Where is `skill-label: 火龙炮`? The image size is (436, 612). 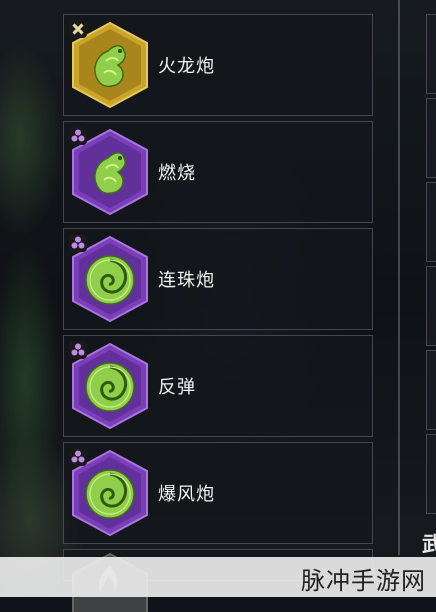 skill-label: 火龙炮 is located at coordinates (186, 66).